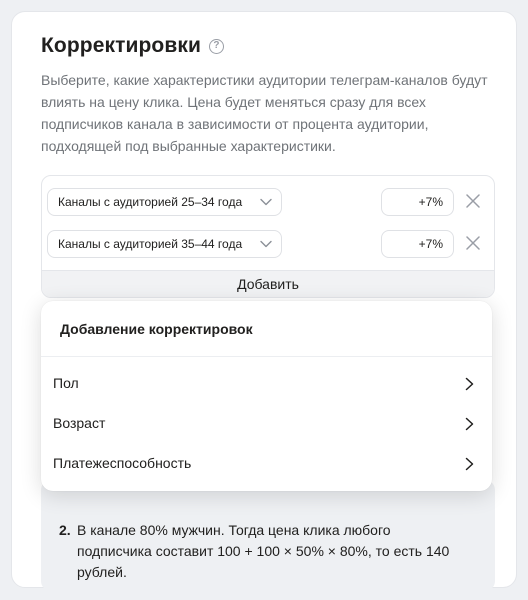  Describe the element at coordinates (66, 383) in the screenshot. I see `dropdown-item-label: Пол` at that location.